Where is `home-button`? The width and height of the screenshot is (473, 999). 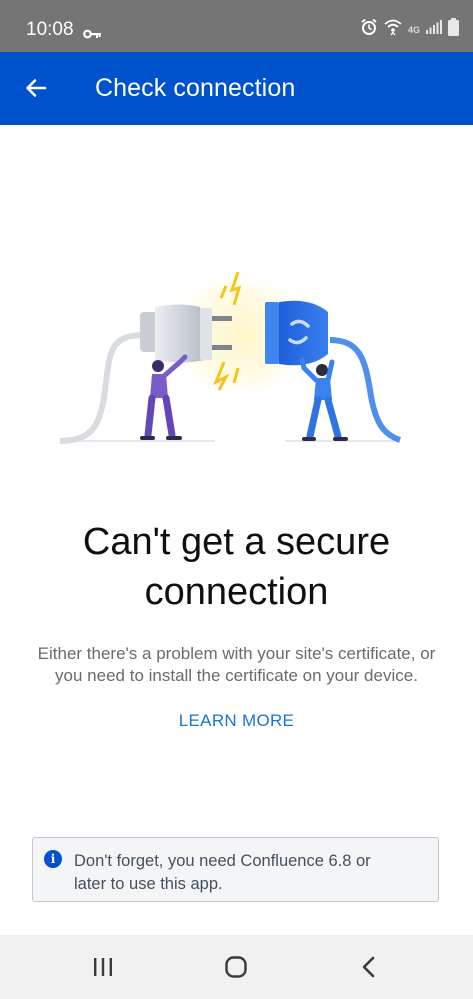 home-button is located at coordinates (236, 967).